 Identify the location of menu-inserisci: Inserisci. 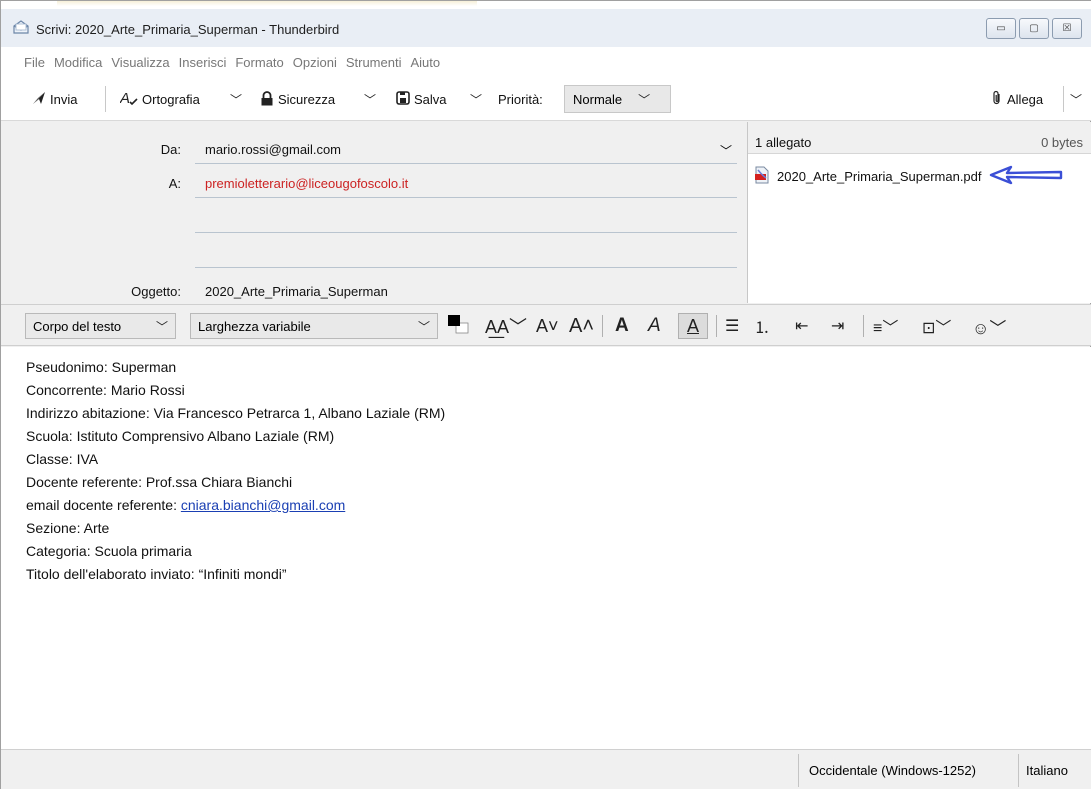
(203, 62).